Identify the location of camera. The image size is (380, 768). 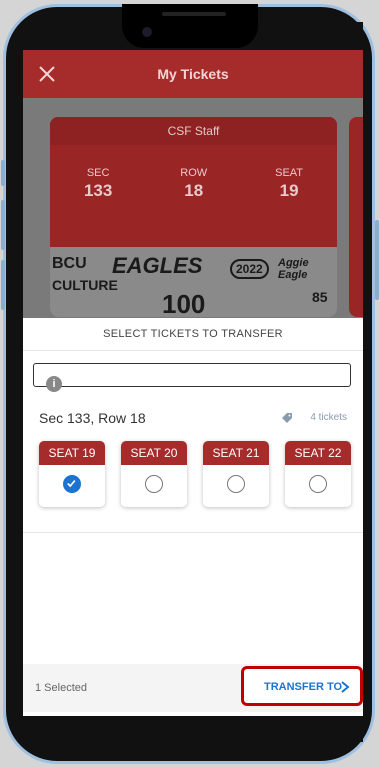
(147, 32).